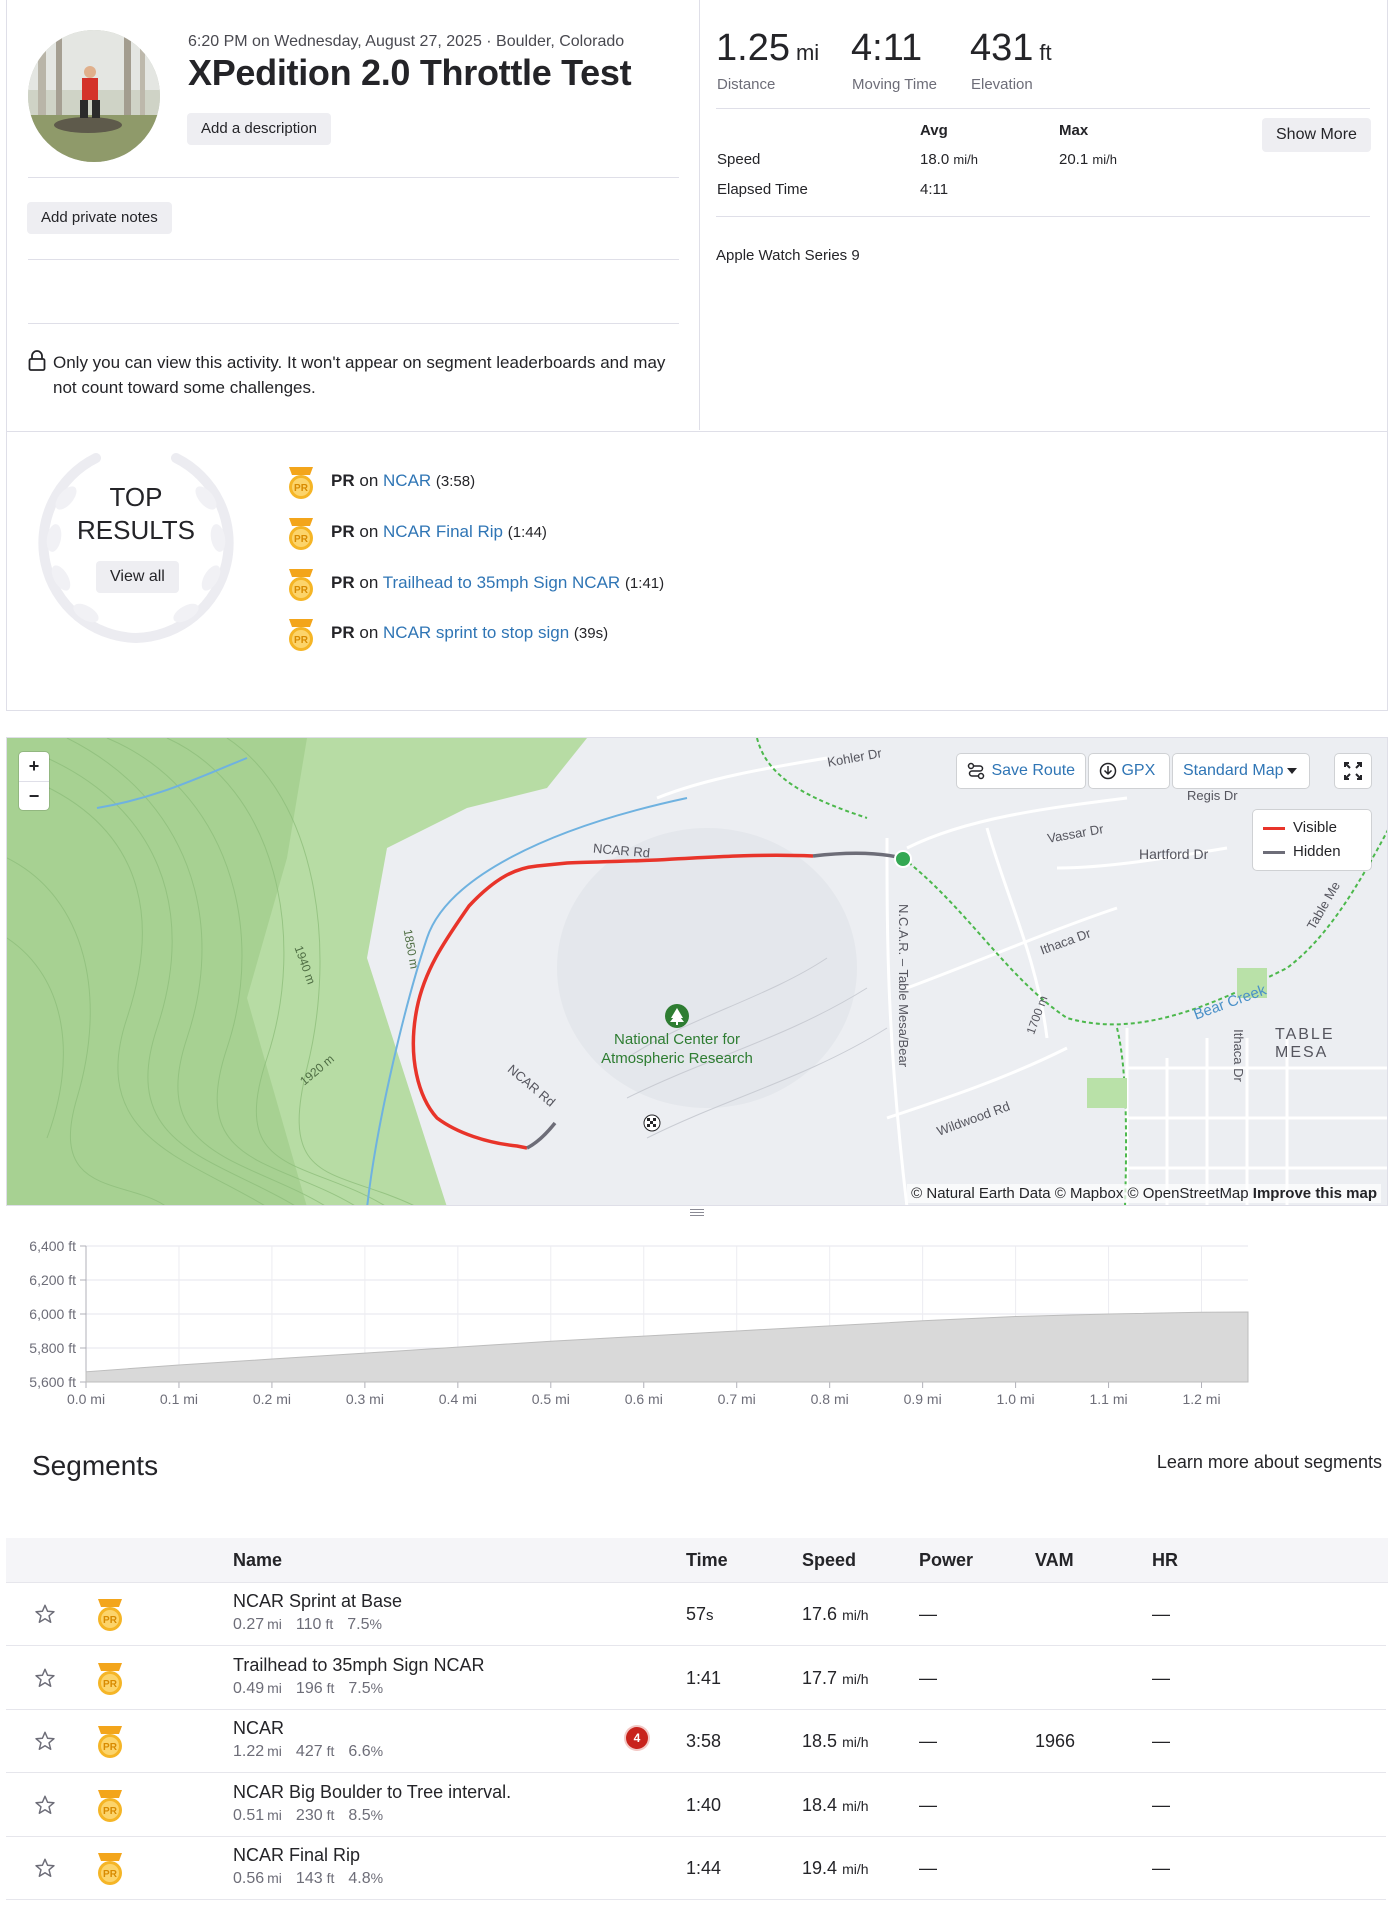 This screenshot has height=1912, width=1398. What do you see at coordinates (1104, 159) in the screenshot?
I see `speed-max-unit: mi/h` at bounding box center [1104, 159].